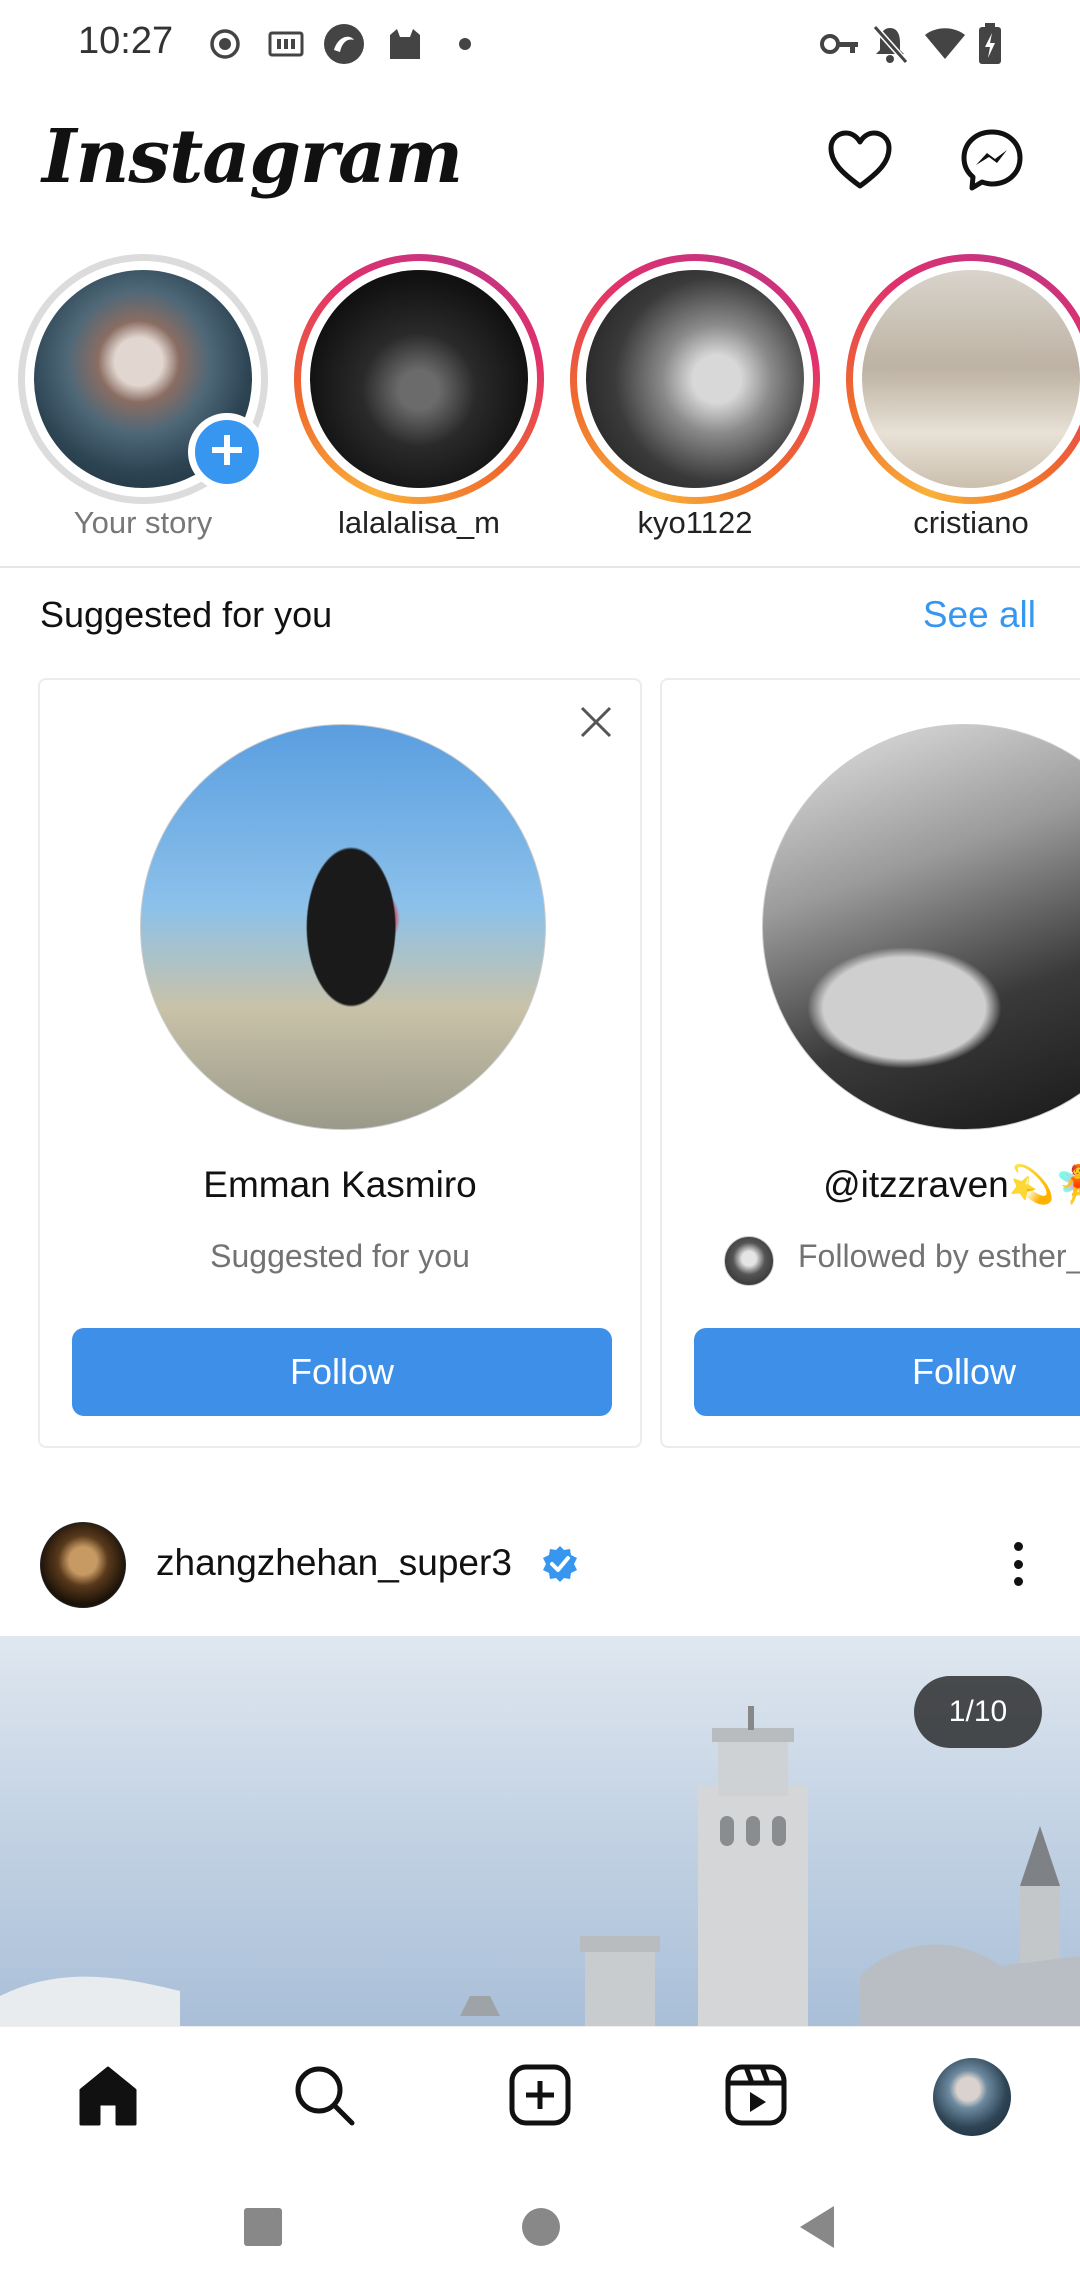  I want to click on create-icon, so click(540, 2097).